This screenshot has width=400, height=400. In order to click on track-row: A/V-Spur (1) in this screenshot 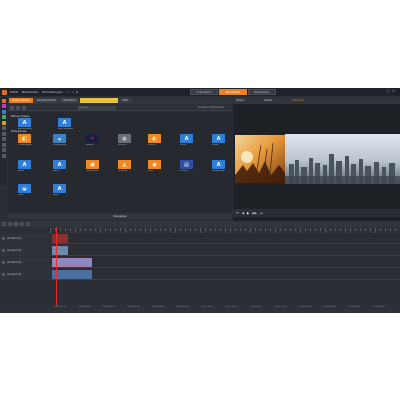, I will do `click(200, 238)`.